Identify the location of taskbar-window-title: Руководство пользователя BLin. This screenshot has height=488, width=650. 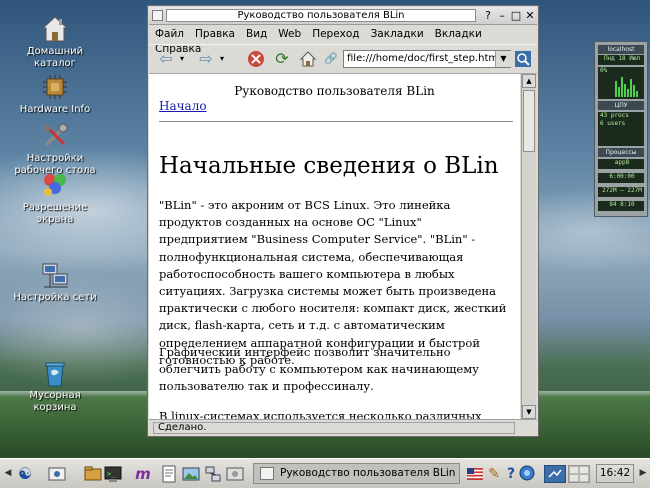
(368, 473).